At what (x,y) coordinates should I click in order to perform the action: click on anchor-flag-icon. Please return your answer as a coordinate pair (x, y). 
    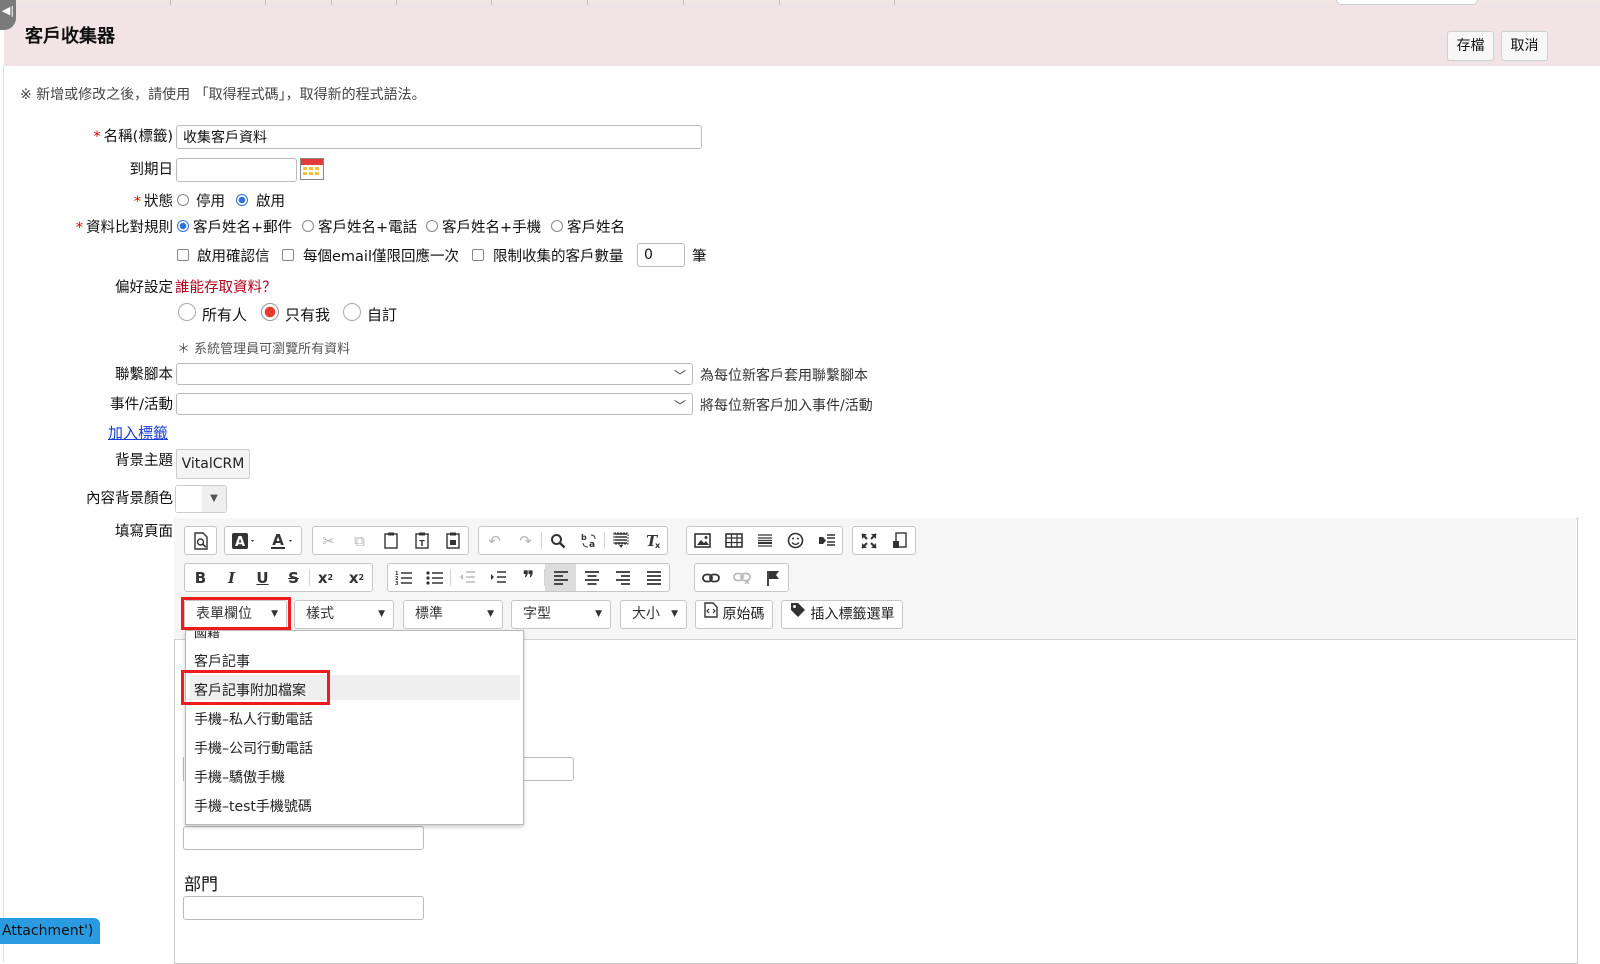
    Looking at the image, I should click on (772, 577).